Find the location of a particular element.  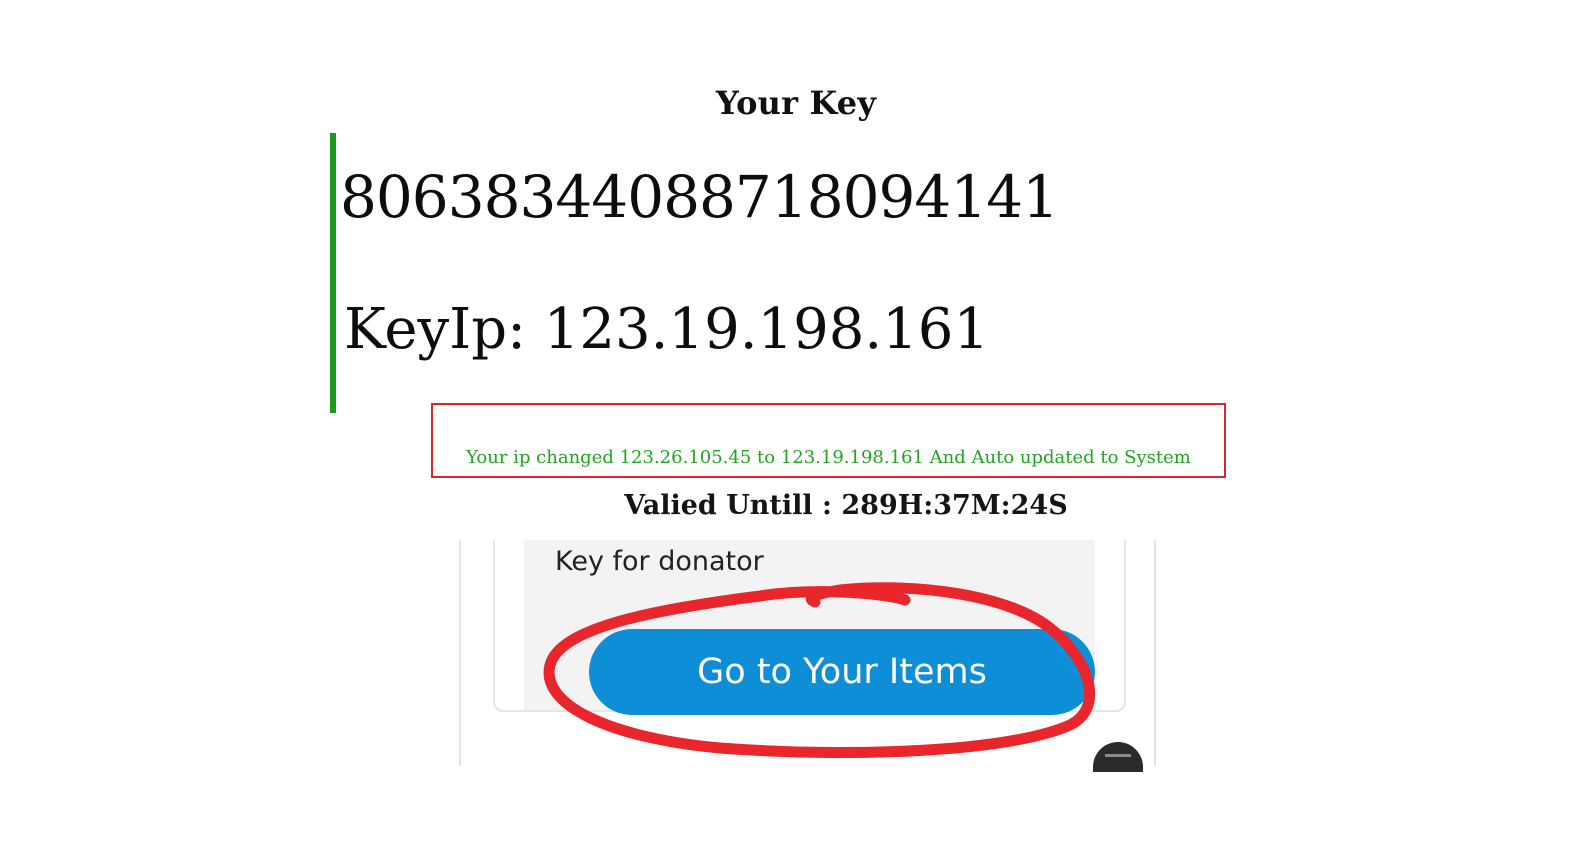

go-to-your-items-button: Go to Your Items is located at coordinates (842, 672).